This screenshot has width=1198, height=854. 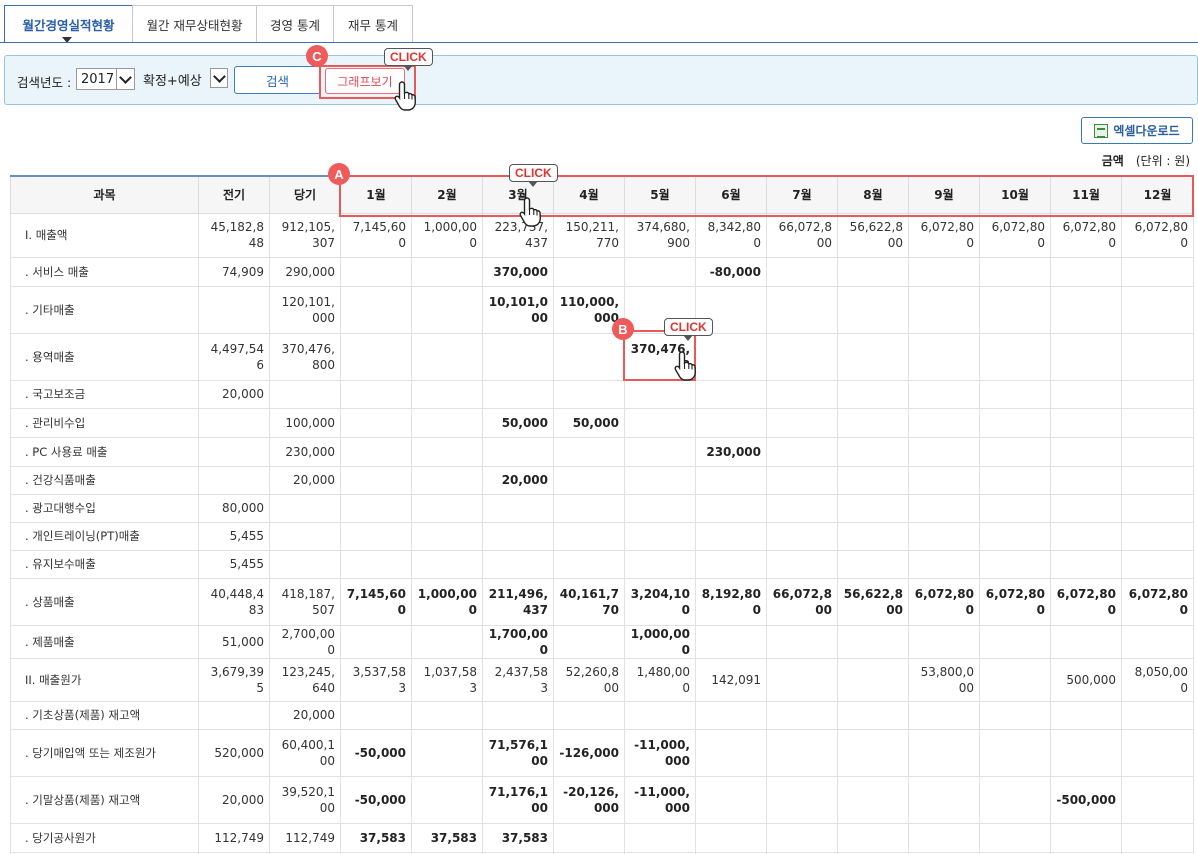 I want to click on table-cell: 100,000, so click(x=305, y=422).